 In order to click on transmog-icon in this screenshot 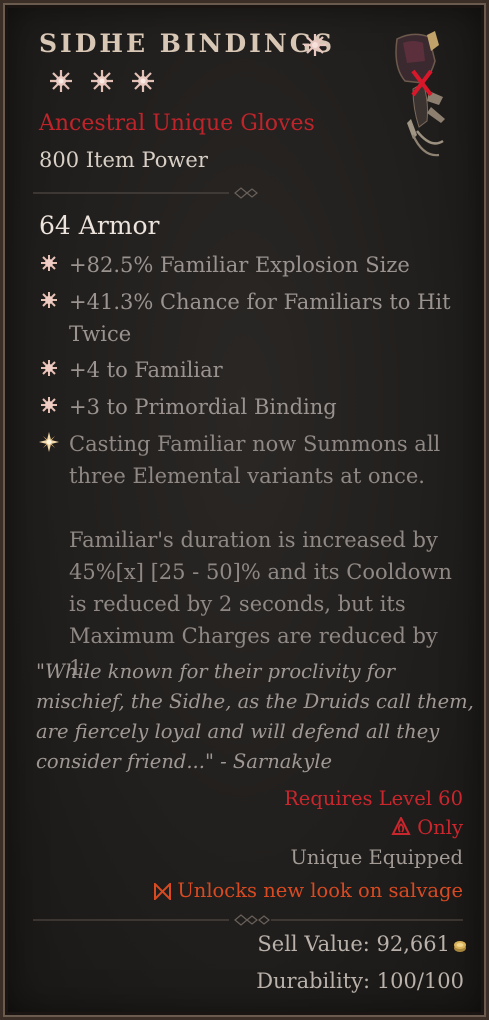, I will do `click(163, 891)`.